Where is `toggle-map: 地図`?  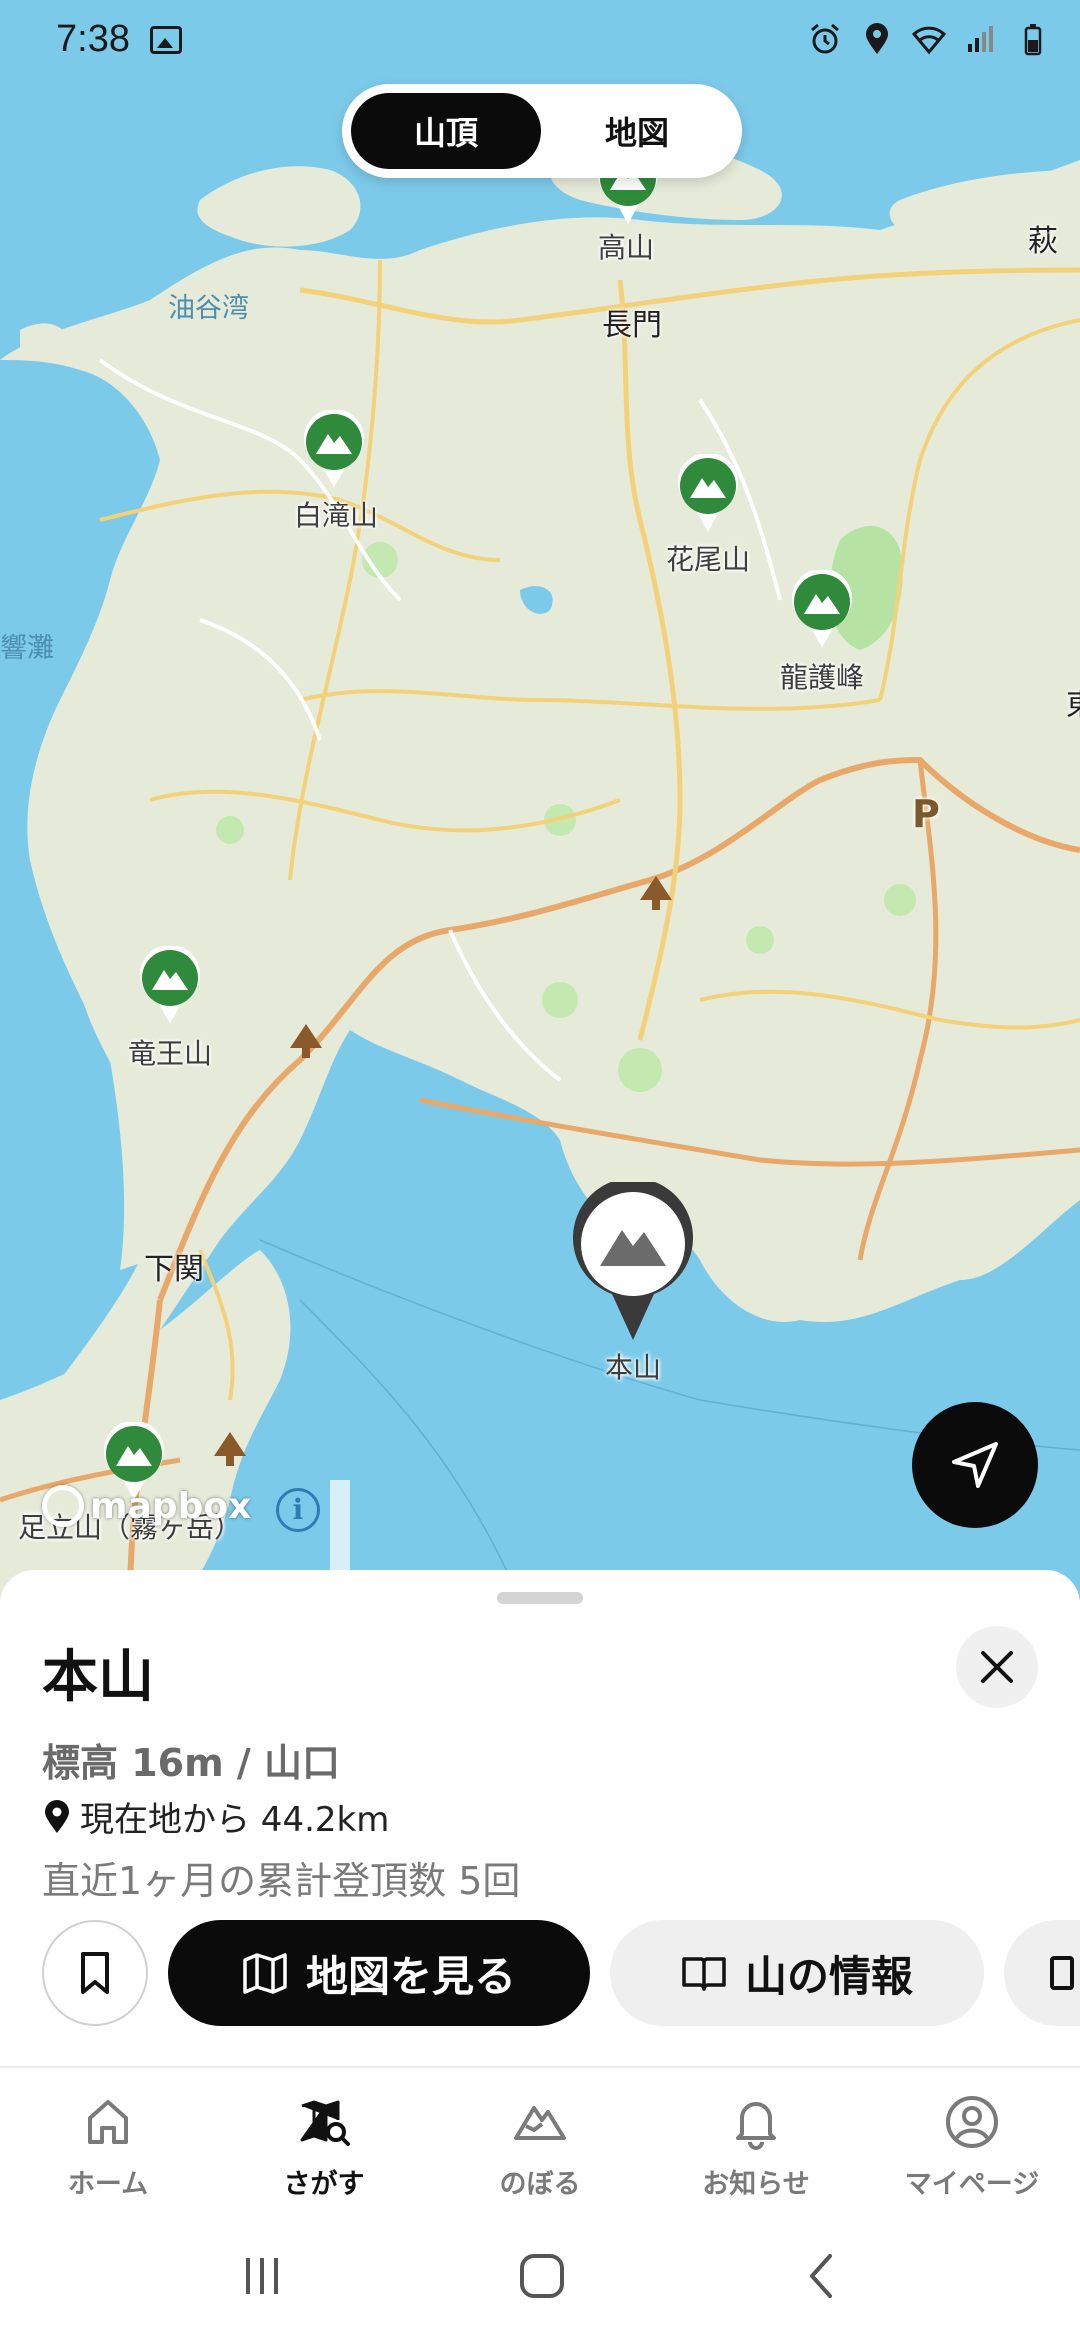
toggle-map: 地図 is located at coordinates (637, 131).